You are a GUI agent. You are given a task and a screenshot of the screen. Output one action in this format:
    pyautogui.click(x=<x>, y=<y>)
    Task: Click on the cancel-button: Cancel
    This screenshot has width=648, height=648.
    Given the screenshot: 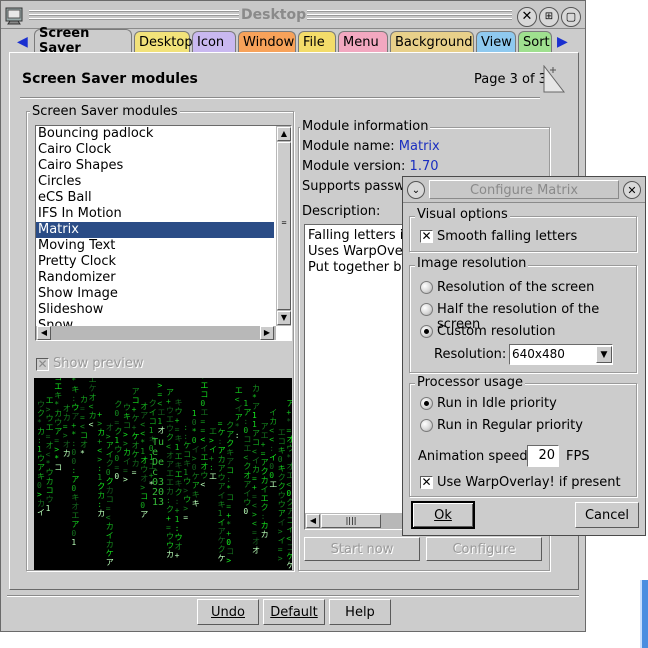 What is the action you would take?
    pyautogui.click(x=607, y=515)
    